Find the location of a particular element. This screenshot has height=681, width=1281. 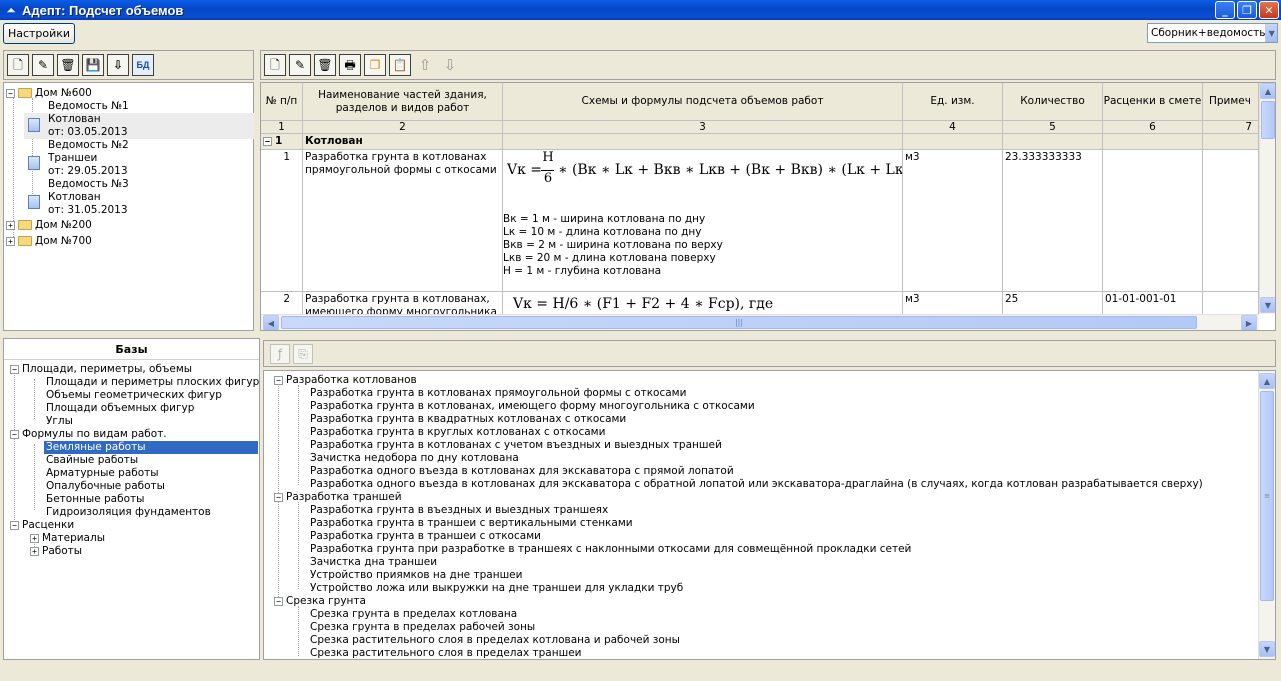

bases-item: Опалубочные работы is located at coordinates (105, 486).